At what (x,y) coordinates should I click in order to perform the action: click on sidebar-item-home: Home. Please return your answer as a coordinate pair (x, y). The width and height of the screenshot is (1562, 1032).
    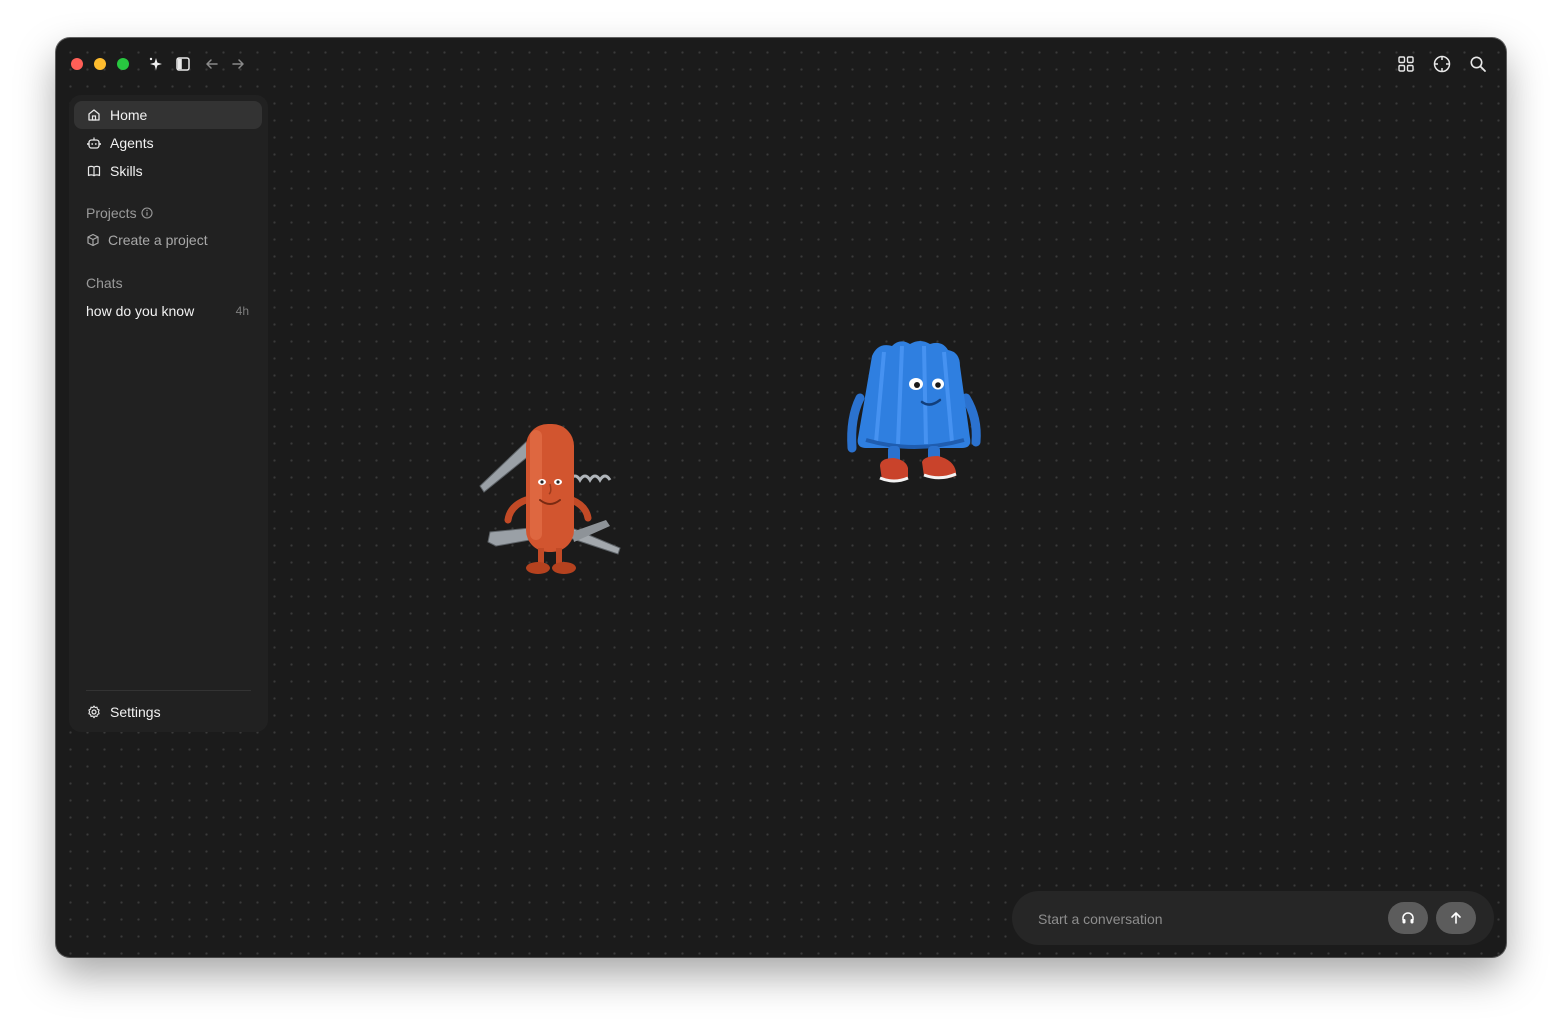
    Looking at the image, I should click on (168, 115).